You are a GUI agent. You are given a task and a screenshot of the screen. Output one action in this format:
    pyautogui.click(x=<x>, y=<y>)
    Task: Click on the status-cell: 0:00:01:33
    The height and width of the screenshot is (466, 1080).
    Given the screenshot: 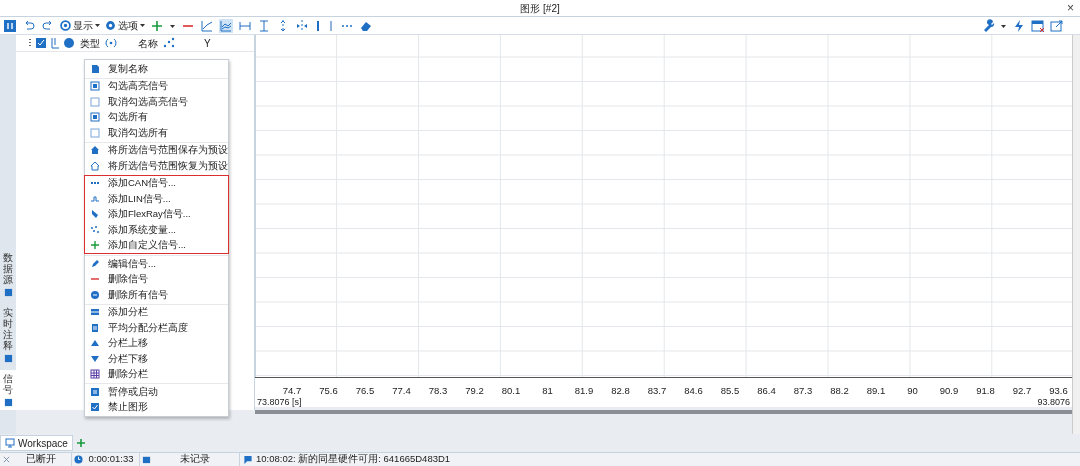 What is the action you would take?
    pyautogui.click(x=106, y=459)
    